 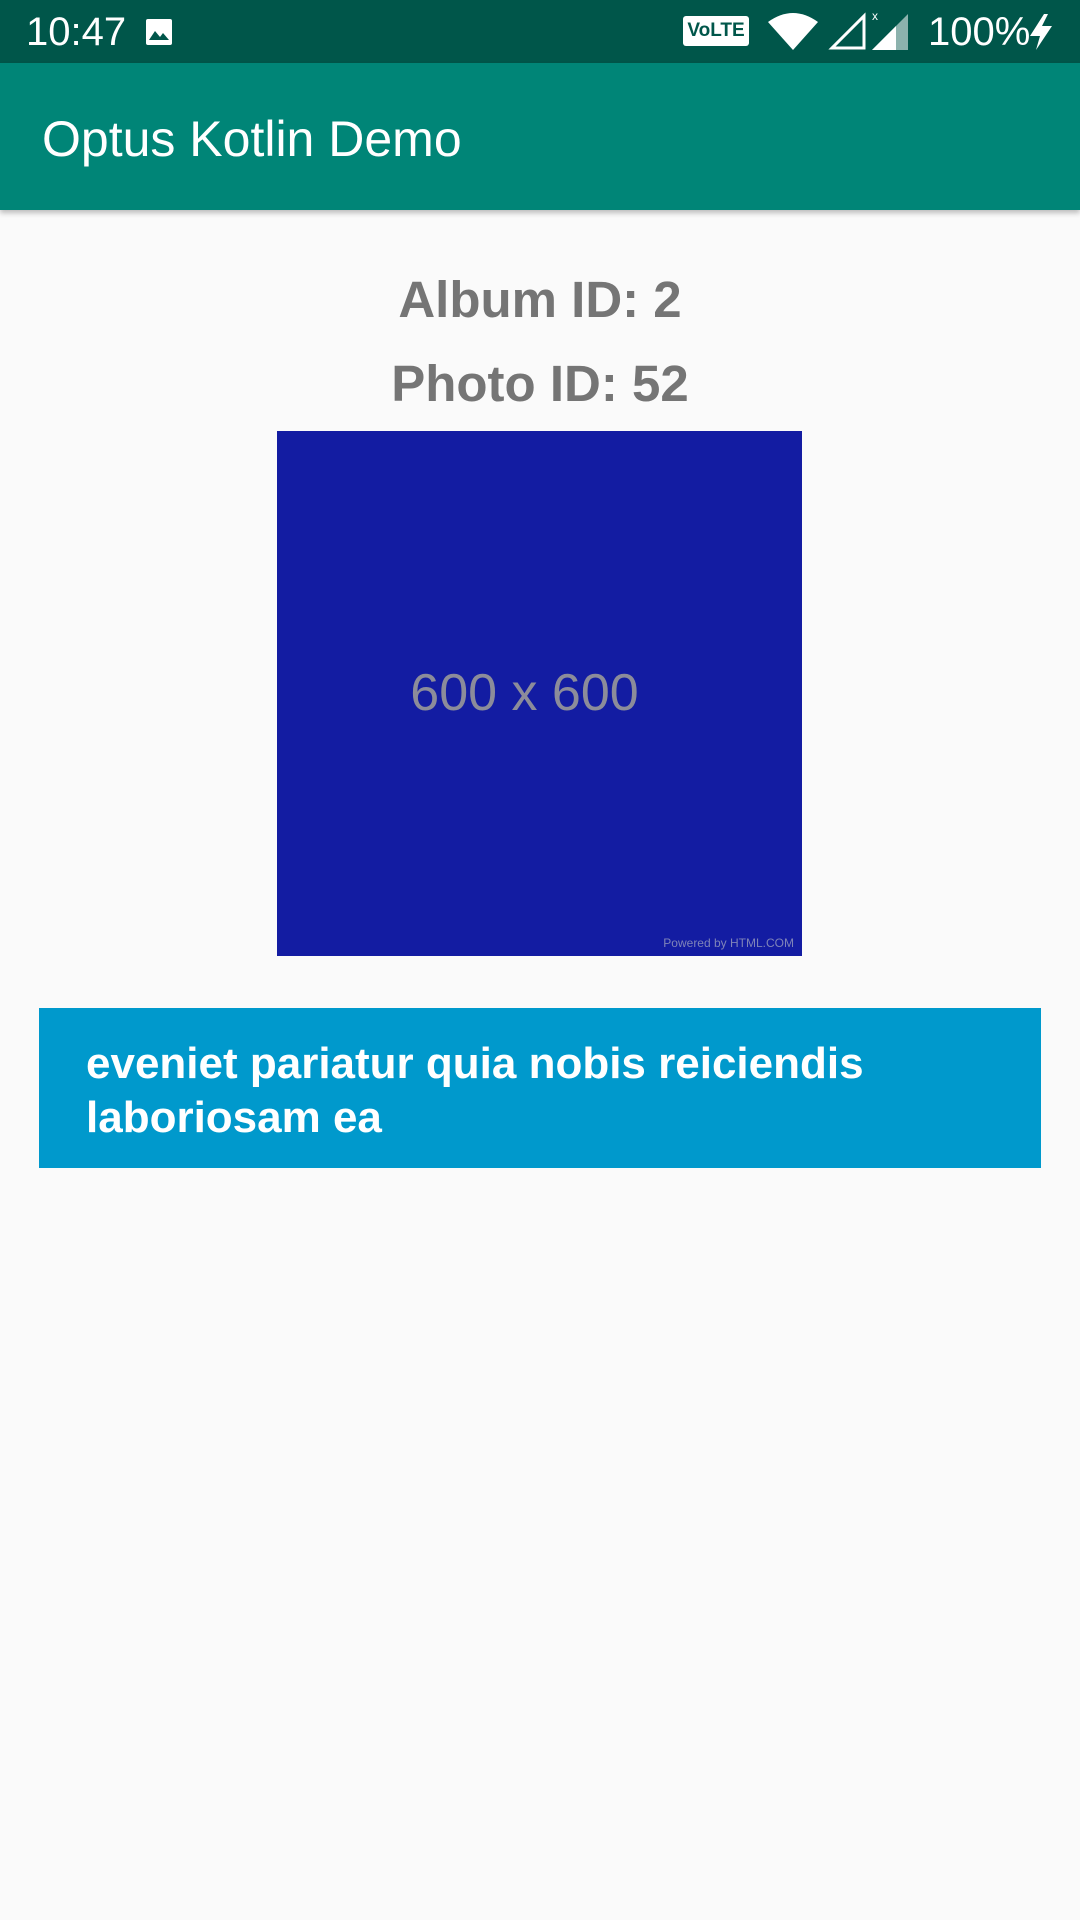 What do you see at coordinates (540, 136) in the screenshot?
I see `app-bar: Optus Kotlin Demo` at bounding box center [540, 136].